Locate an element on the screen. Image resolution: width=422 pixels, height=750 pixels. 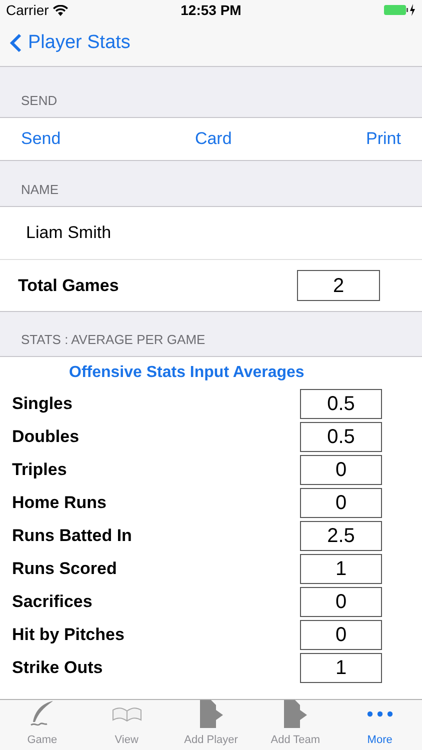
time-label: 12:53 PM is located at coordinates (211, 10).